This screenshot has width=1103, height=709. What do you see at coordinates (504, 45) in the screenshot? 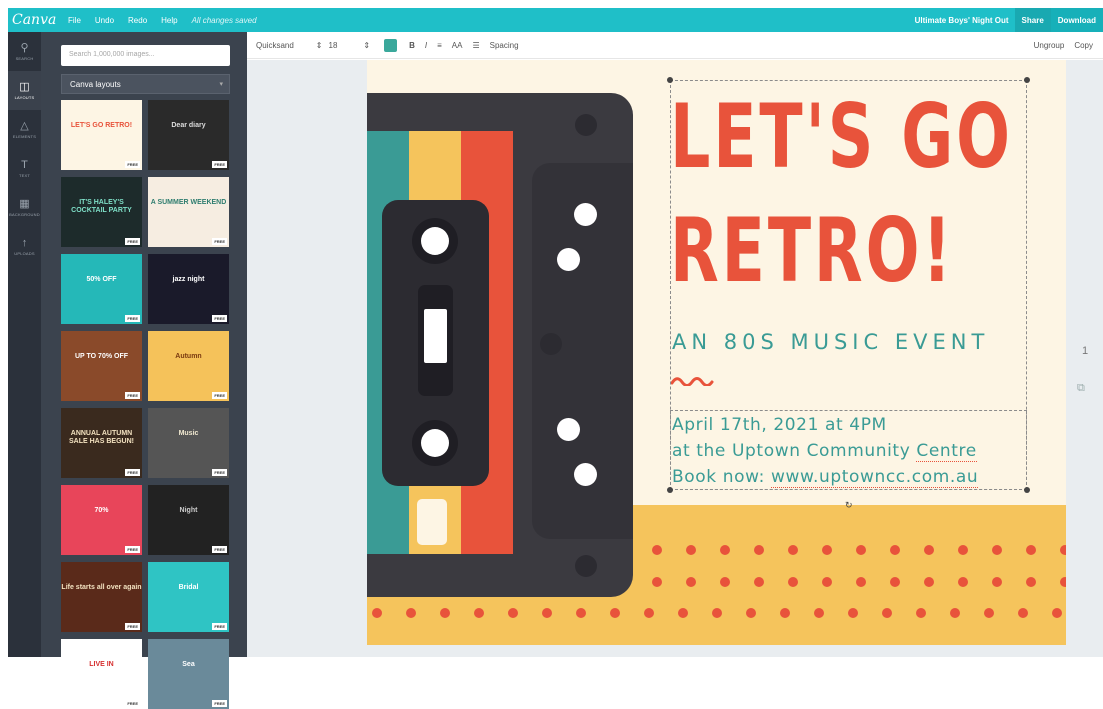
I see `spacing-button: Spacing` at bounding box center [504, 45].